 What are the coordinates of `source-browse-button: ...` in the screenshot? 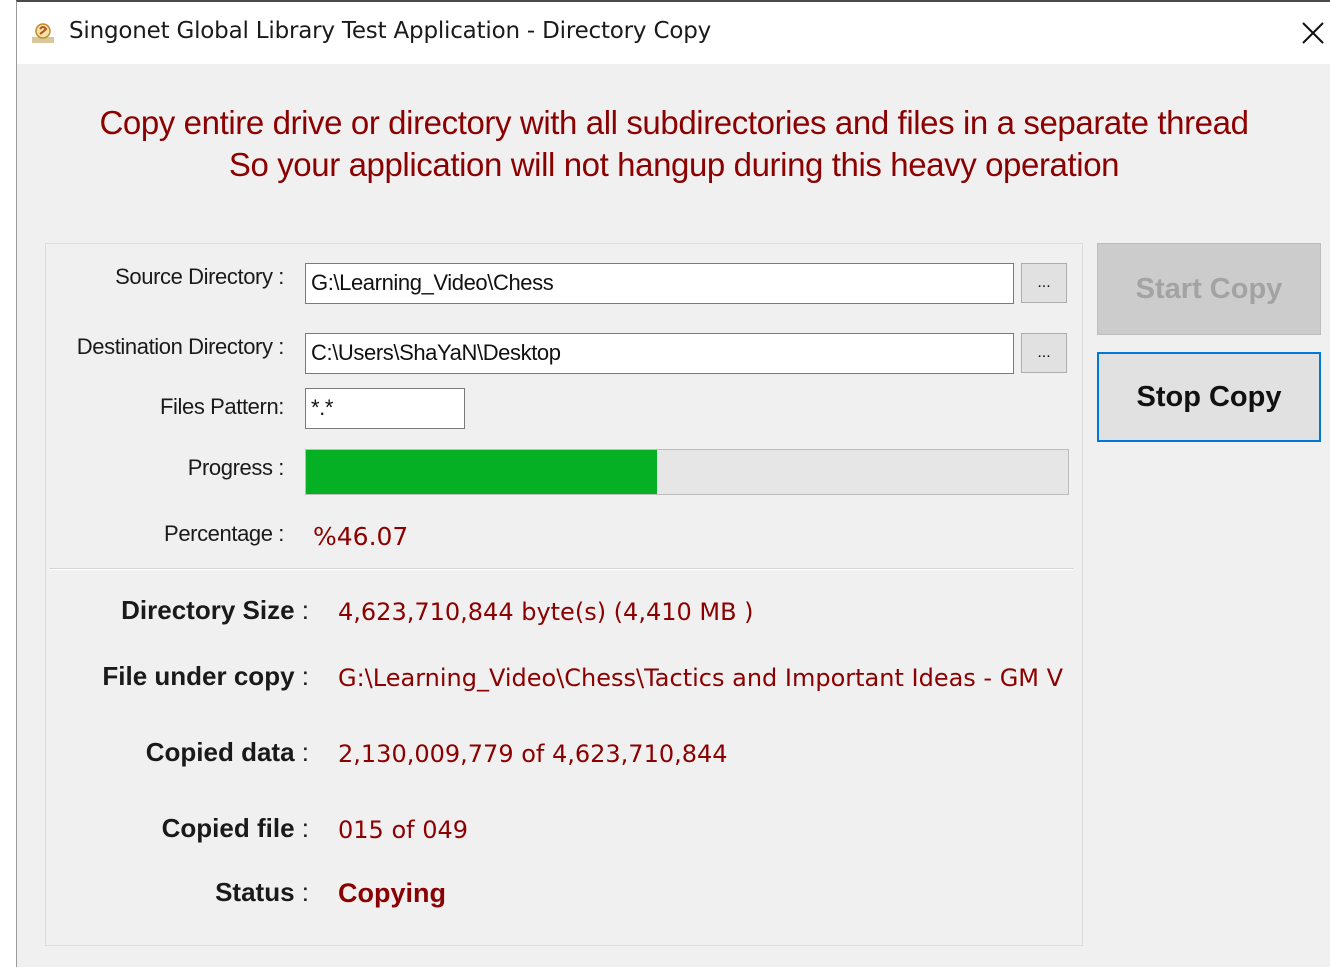 It's located at (1044, 283).